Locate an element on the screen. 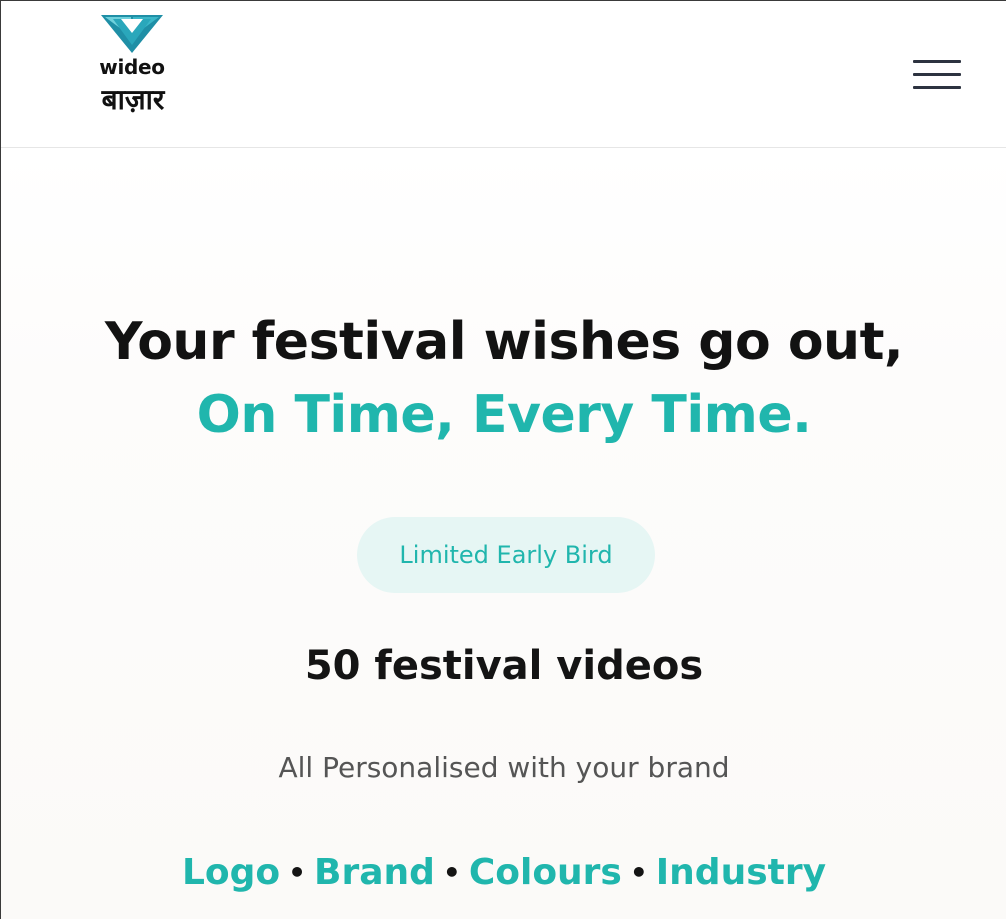 Image resolution: width=1006 pixels, height=919 pixels. brand-logo: wideo बाज़ार is located at coordinates (133, 65).